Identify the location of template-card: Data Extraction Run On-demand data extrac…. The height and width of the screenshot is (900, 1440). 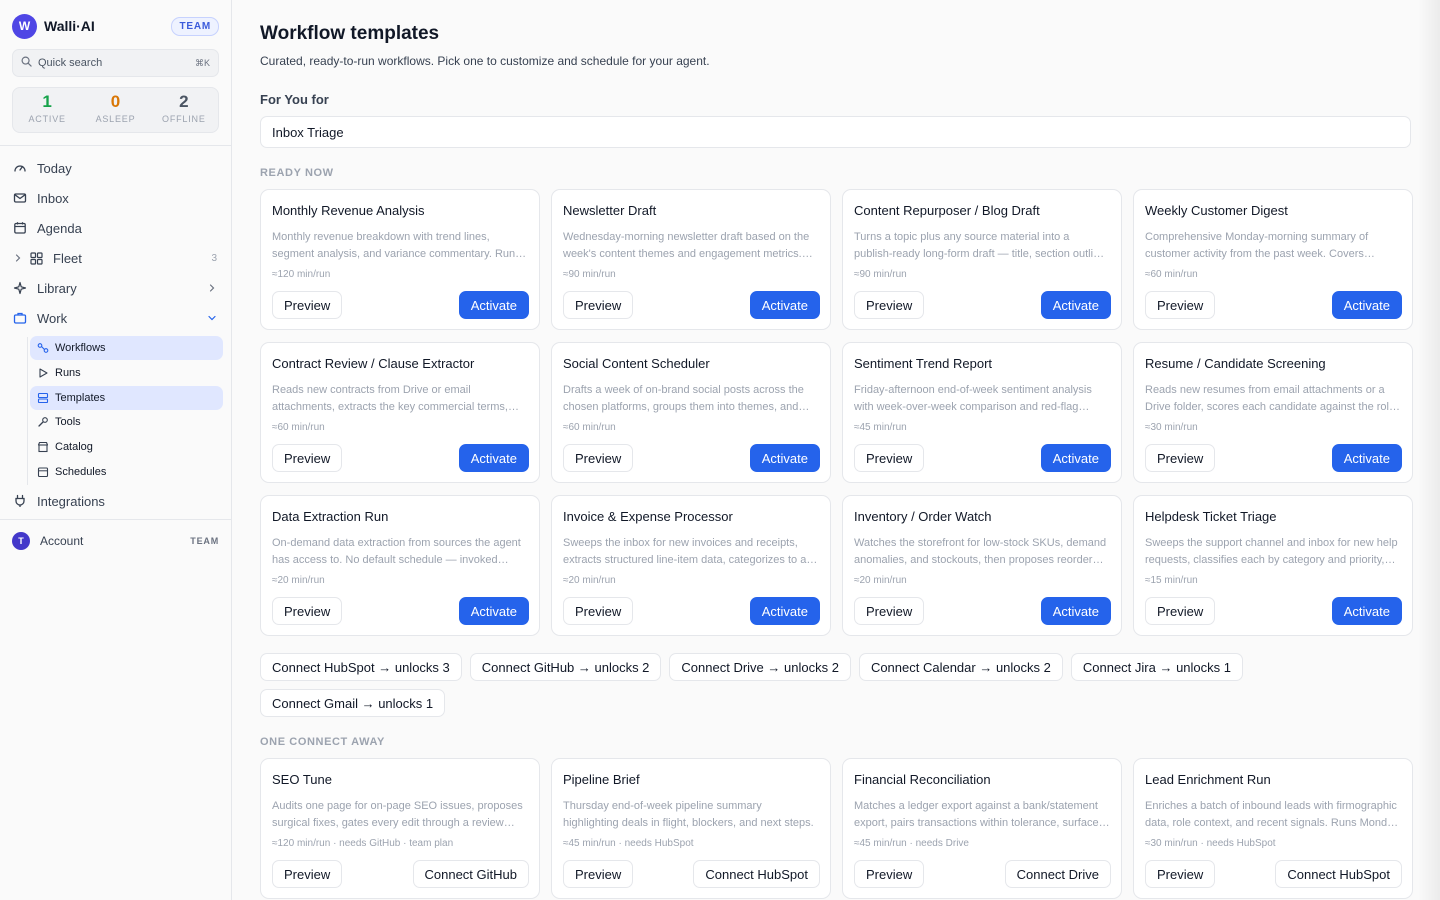
(400, 565).